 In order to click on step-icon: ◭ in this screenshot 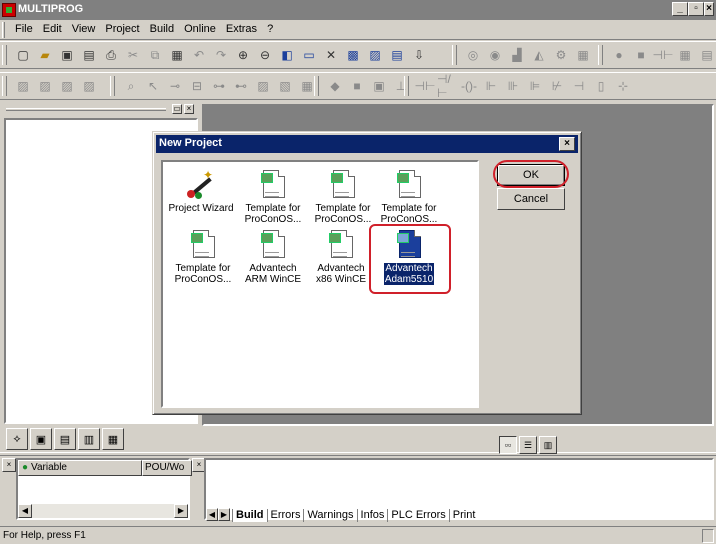, I will do `click(539, 55)`.